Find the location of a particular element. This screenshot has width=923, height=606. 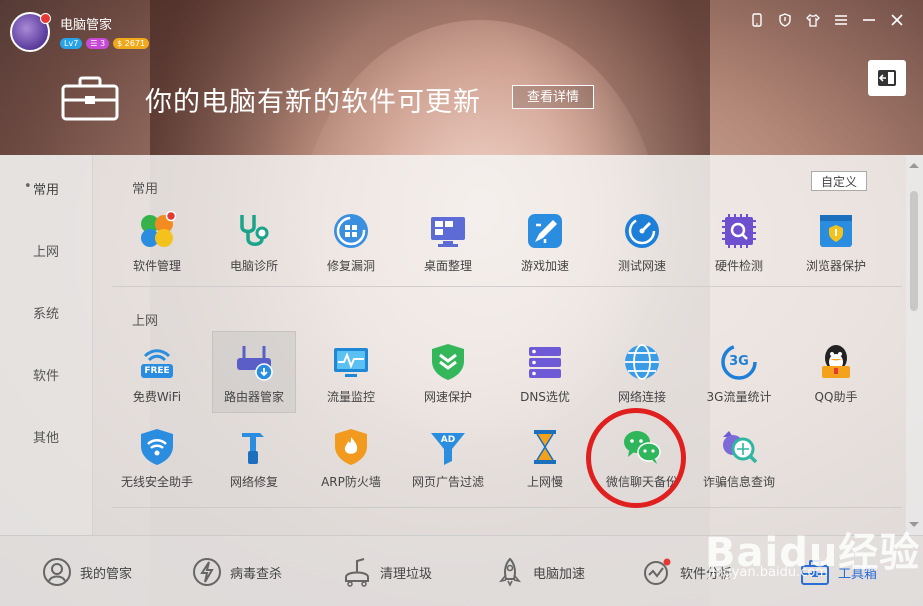

nav-item-software: 软件 is located at coordinates (46, 375).